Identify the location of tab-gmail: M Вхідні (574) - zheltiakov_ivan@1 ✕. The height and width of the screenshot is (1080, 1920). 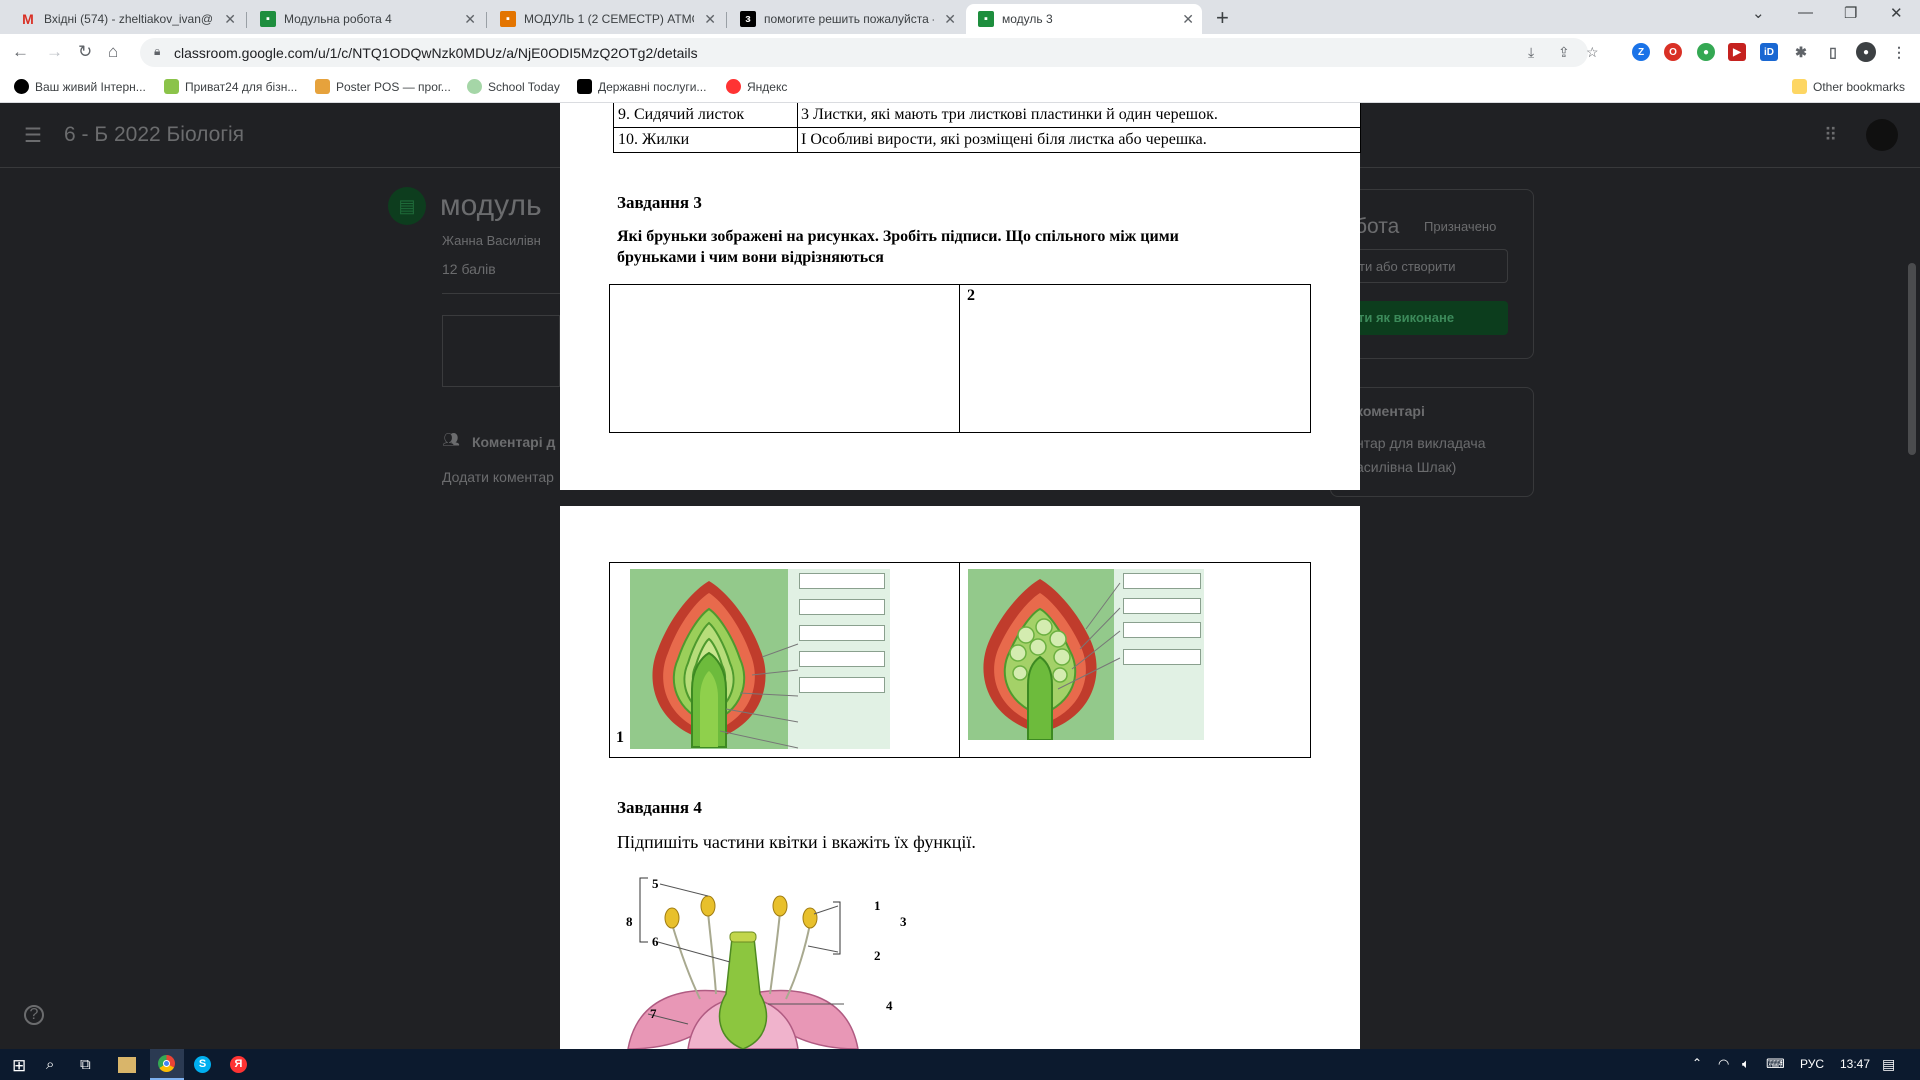
(126, 19).